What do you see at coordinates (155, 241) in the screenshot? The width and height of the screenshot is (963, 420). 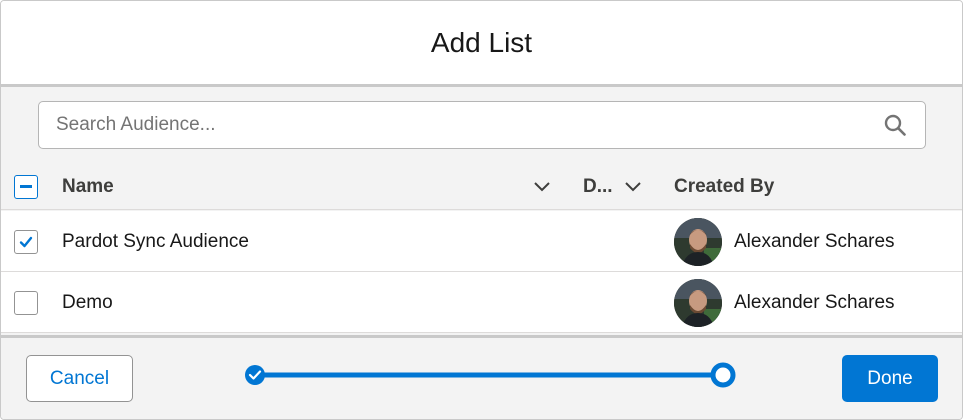 I see `row-name: Pardot Sync Audience` at bounding box center [155, 241].